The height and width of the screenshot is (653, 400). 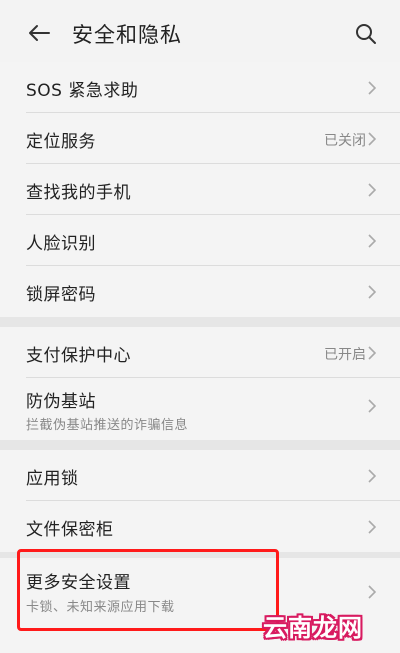 I want to click on row-find-phone: 查找我的手机, so click(x=200, y=189).